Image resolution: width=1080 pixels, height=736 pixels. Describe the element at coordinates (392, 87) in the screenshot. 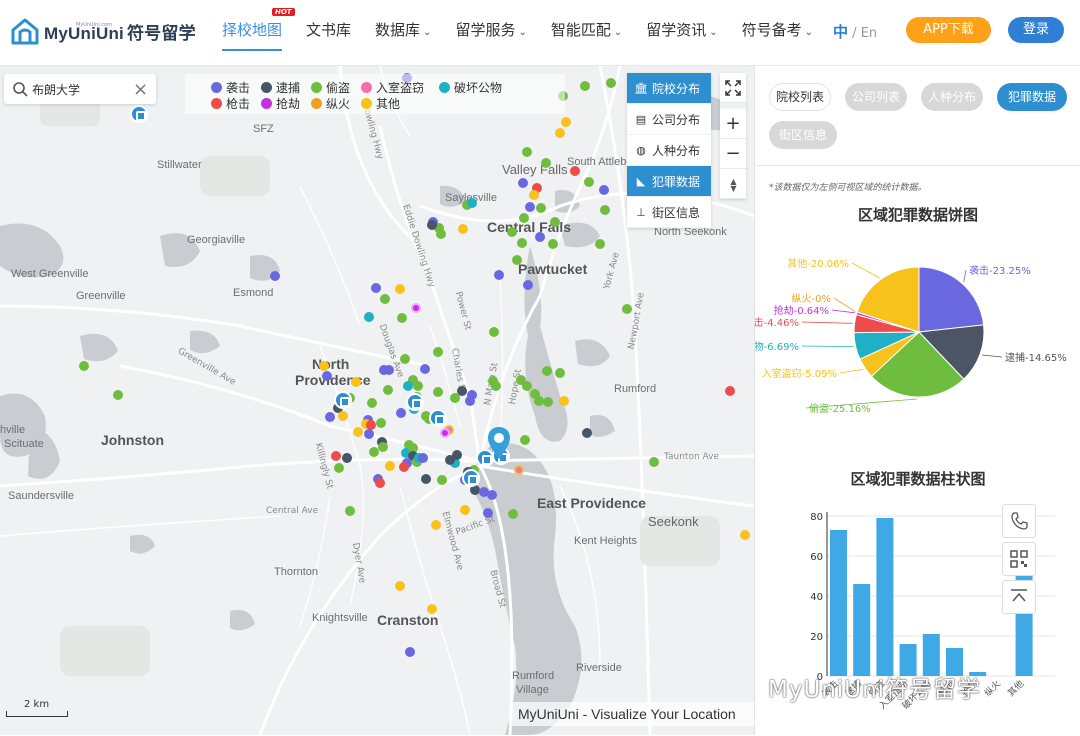

I see `legend-item: 入室盗窃` at that location.